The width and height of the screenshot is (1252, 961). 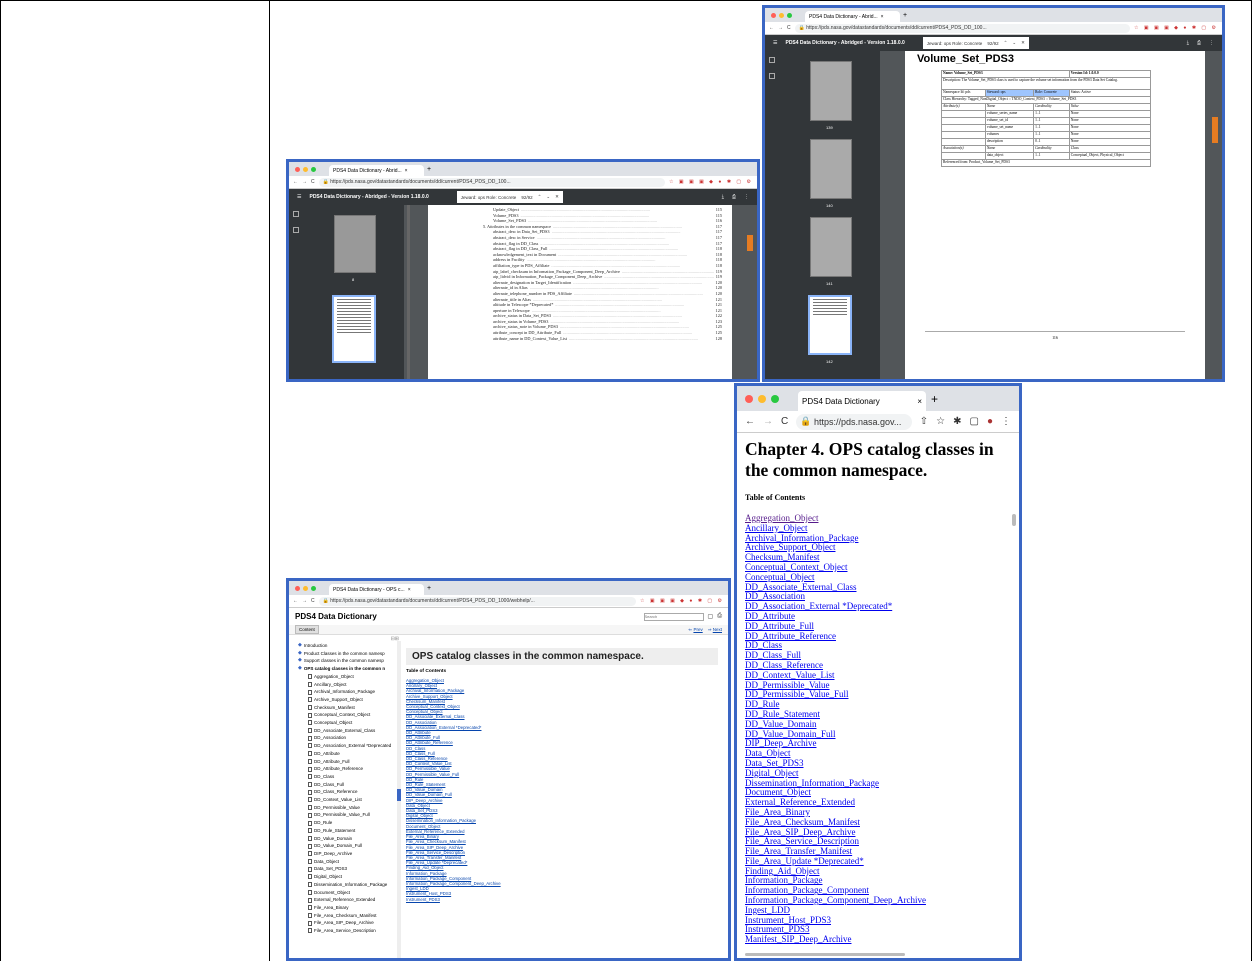 What do you see at coordinates (772, 76) in the screenshot?
I see `outline-view-icon` at bounding box center [772, 76].